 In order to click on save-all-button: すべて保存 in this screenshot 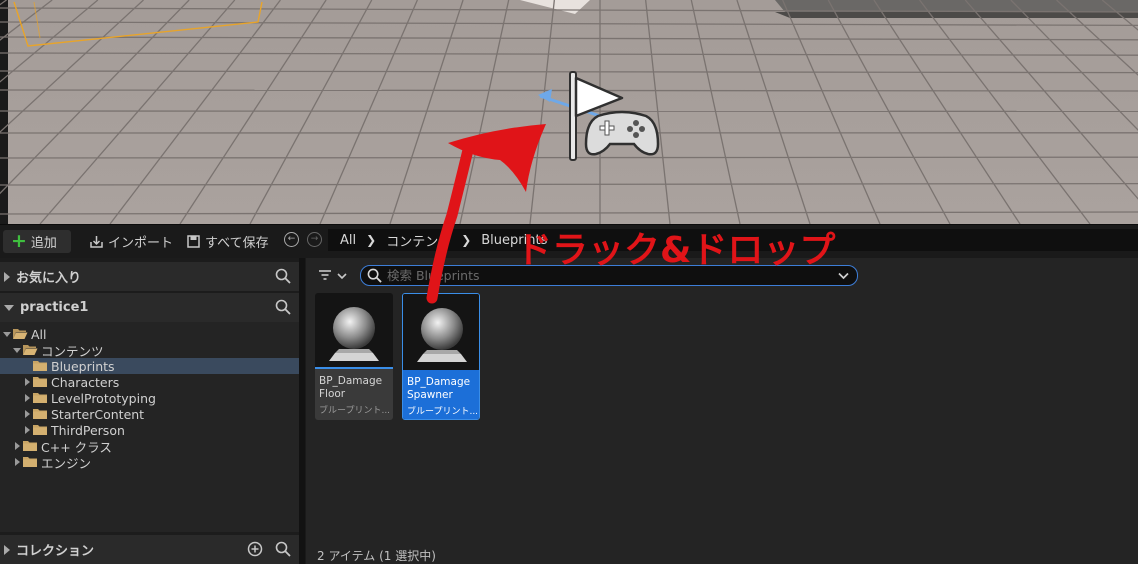, I will do `click(227, 241)`.